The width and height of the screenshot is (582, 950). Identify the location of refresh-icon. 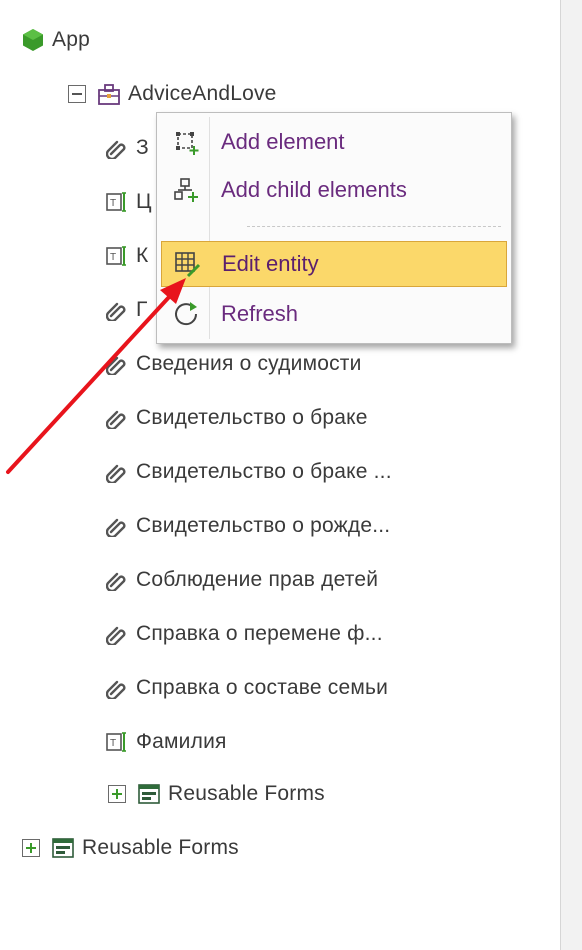
(186, 314).